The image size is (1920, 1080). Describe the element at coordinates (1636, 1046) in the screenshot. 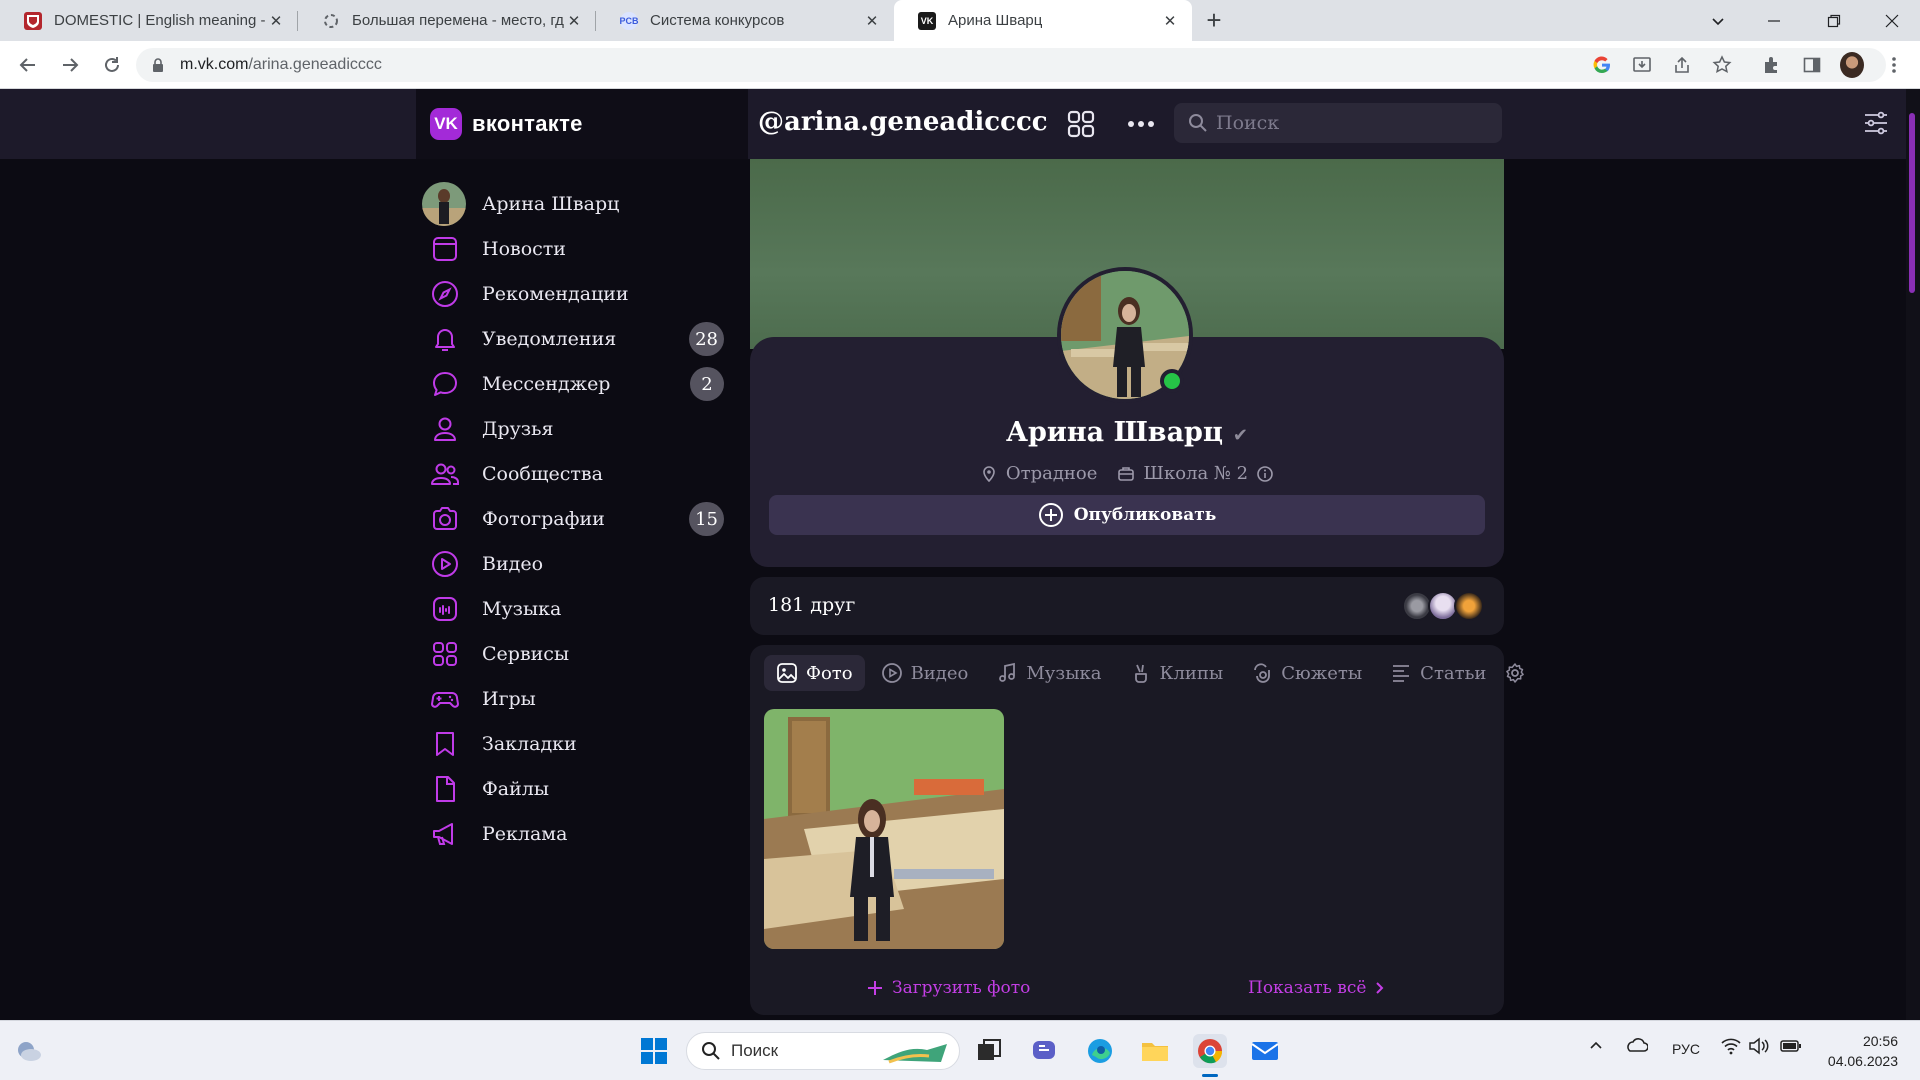

I see `onedrive-icon` at that location.